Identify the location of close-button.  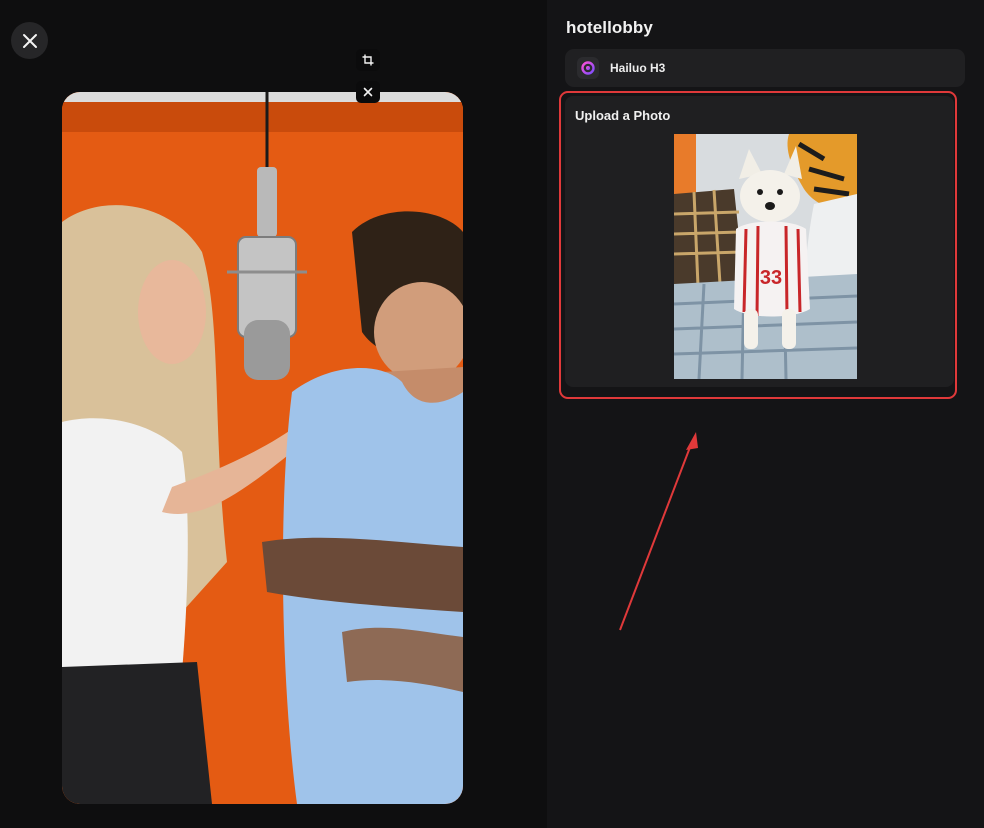
(29, 40).